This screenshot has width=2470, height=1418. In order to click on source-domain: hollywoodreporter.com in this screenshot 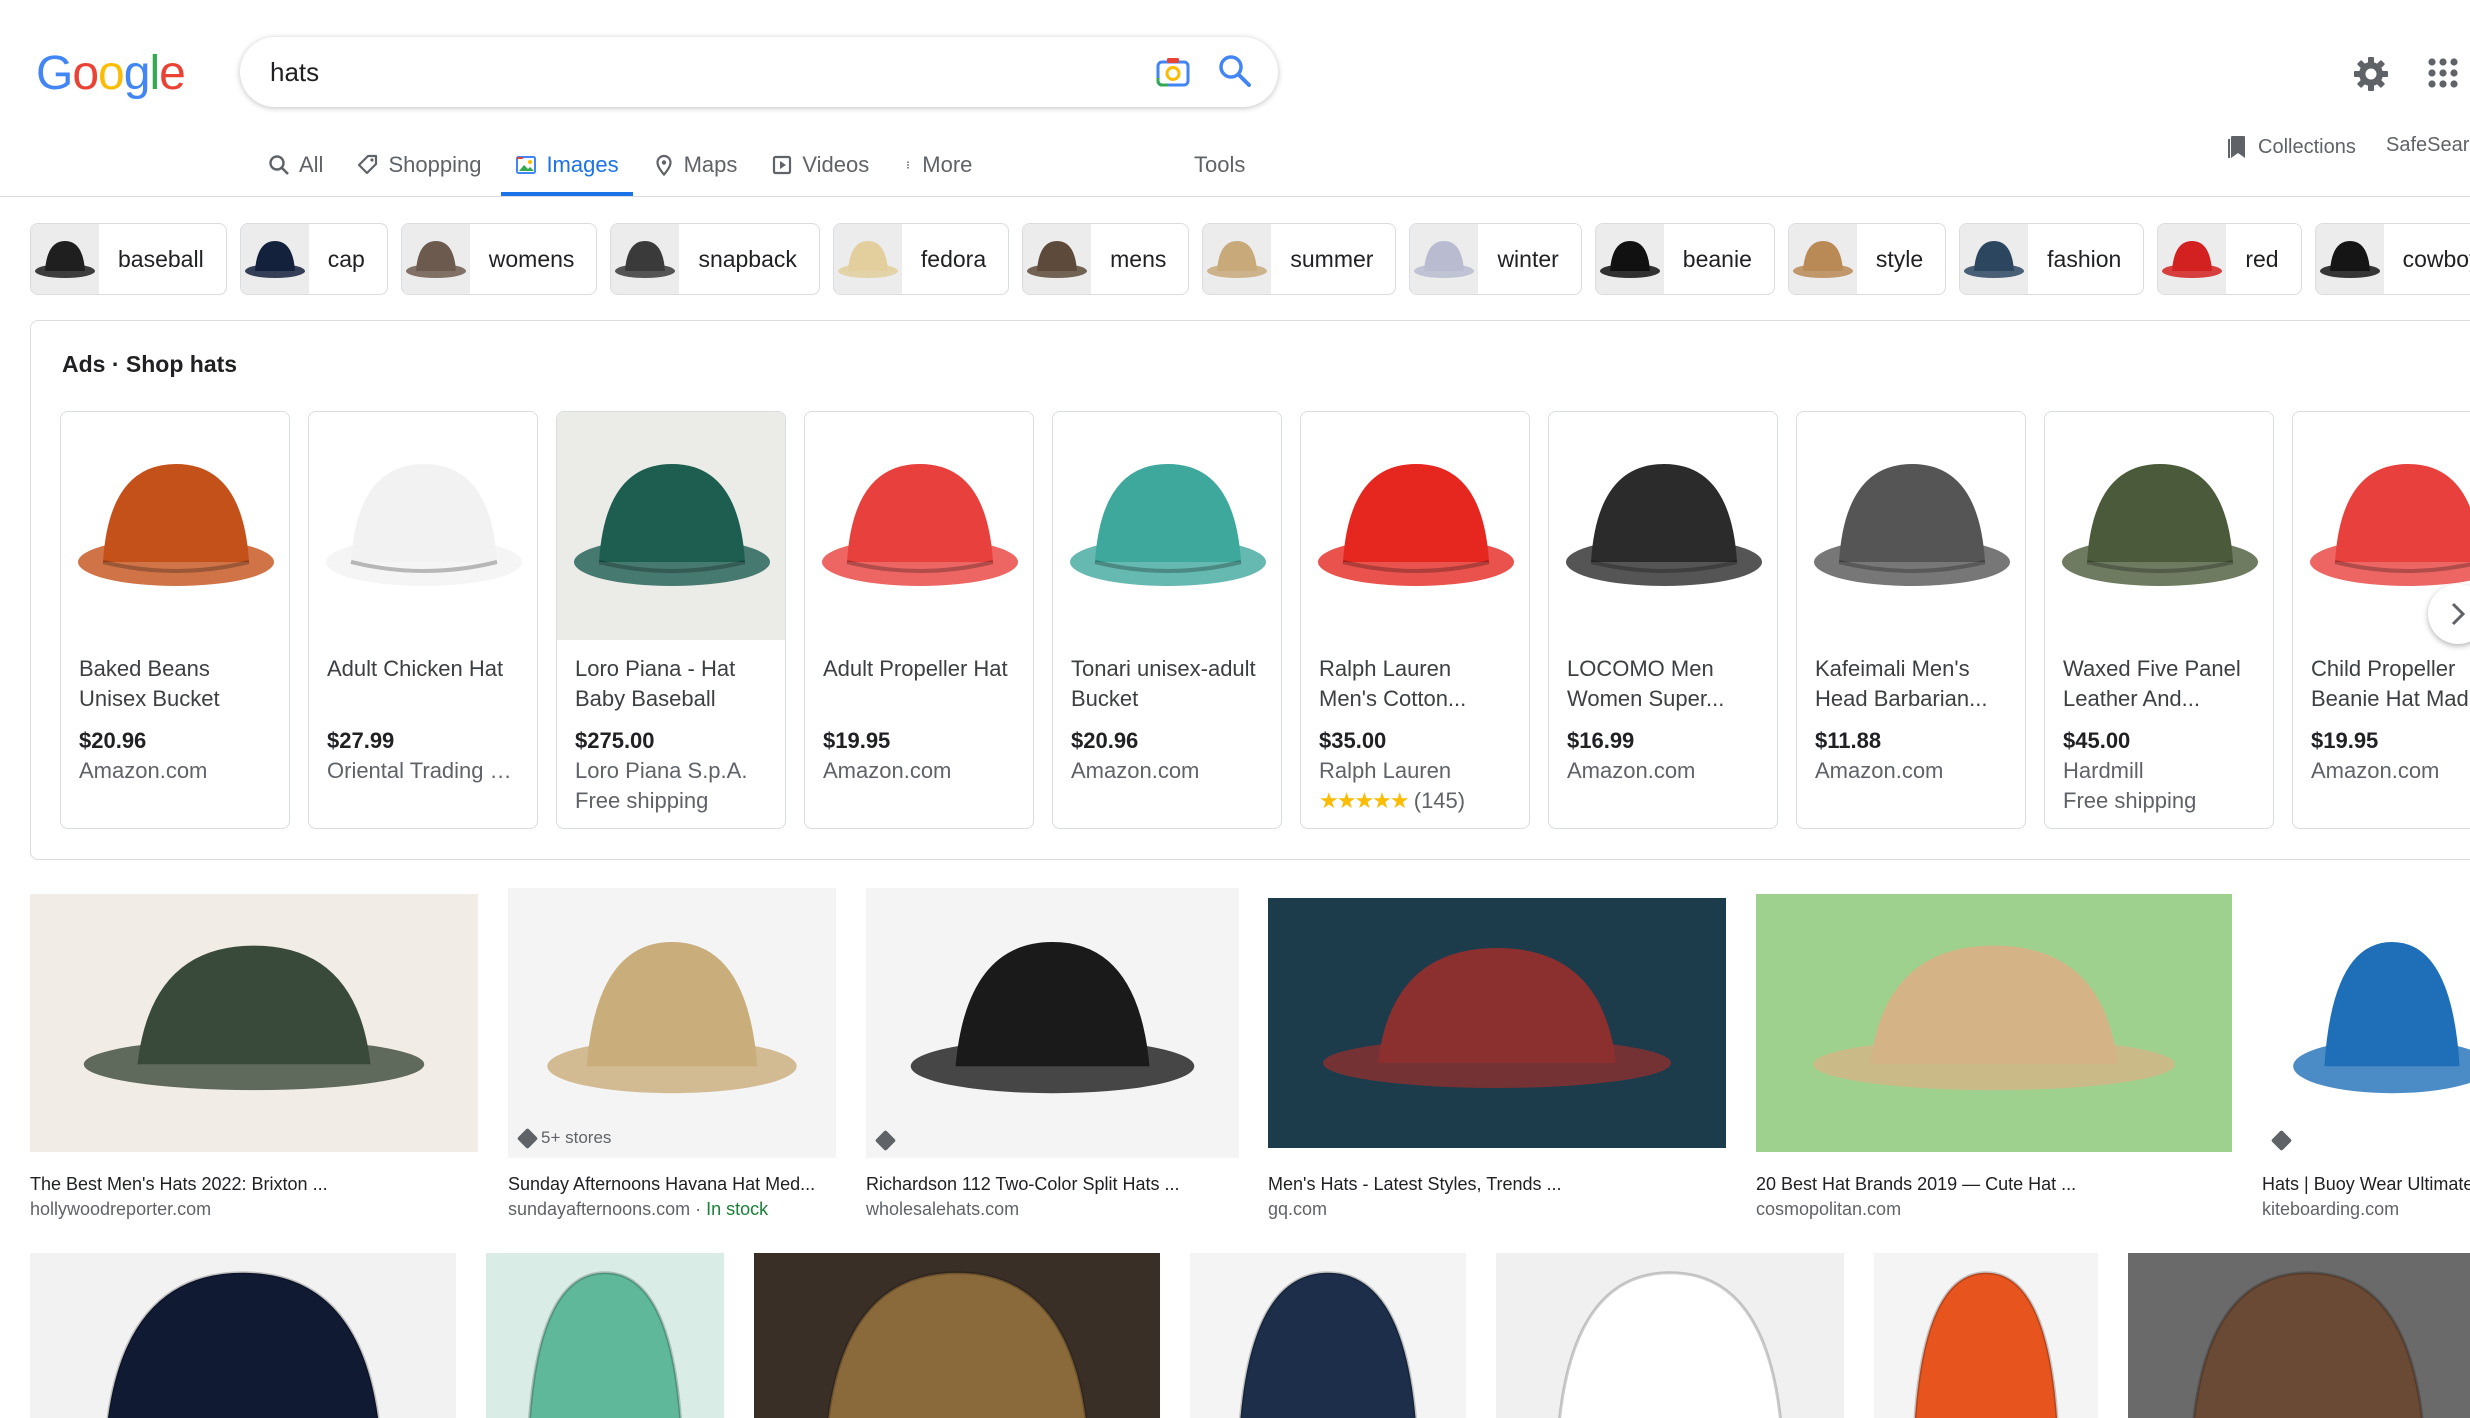, I will do `click(121, 1209)`.